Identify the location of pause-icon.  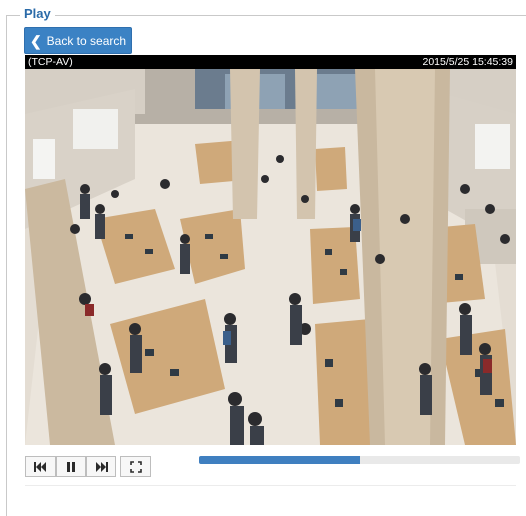
(71, 466).